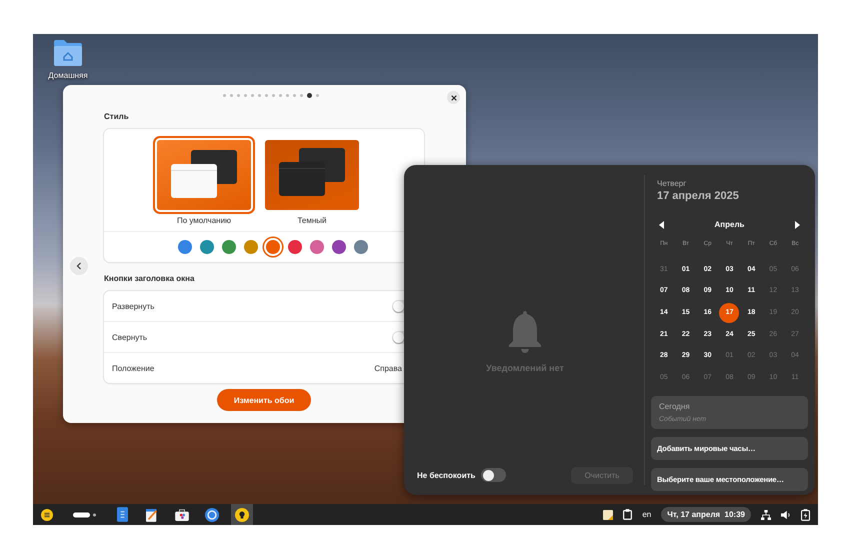 The height and width of the screenshot is (556, 853). What do you see at coordinates (608, 515) in the screenshot?
I see `notes-icon` at bounding box center [608, 515].